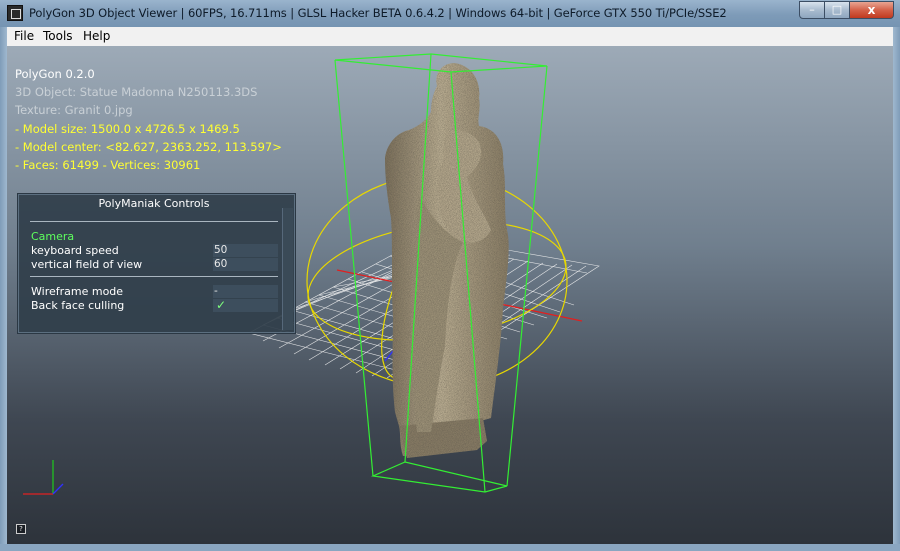 This screenshot has height=551, width=900. What do you see at coordinates (77, 291) in the screenshot?
I see `wireframe-label: Wireframe mode` at bounding box center [77, 291].